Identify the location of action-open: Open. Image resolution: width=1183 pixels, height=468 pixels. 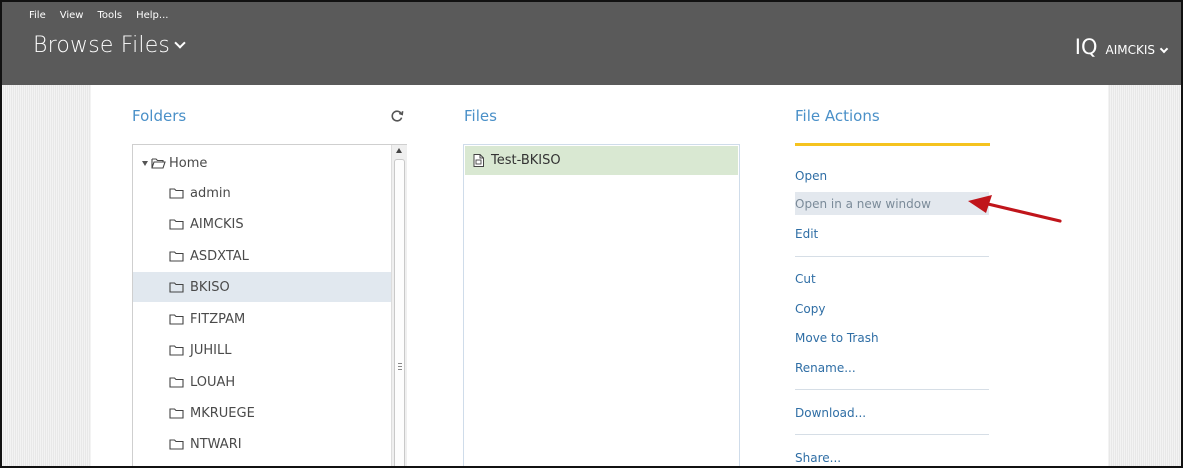
(892, 175).